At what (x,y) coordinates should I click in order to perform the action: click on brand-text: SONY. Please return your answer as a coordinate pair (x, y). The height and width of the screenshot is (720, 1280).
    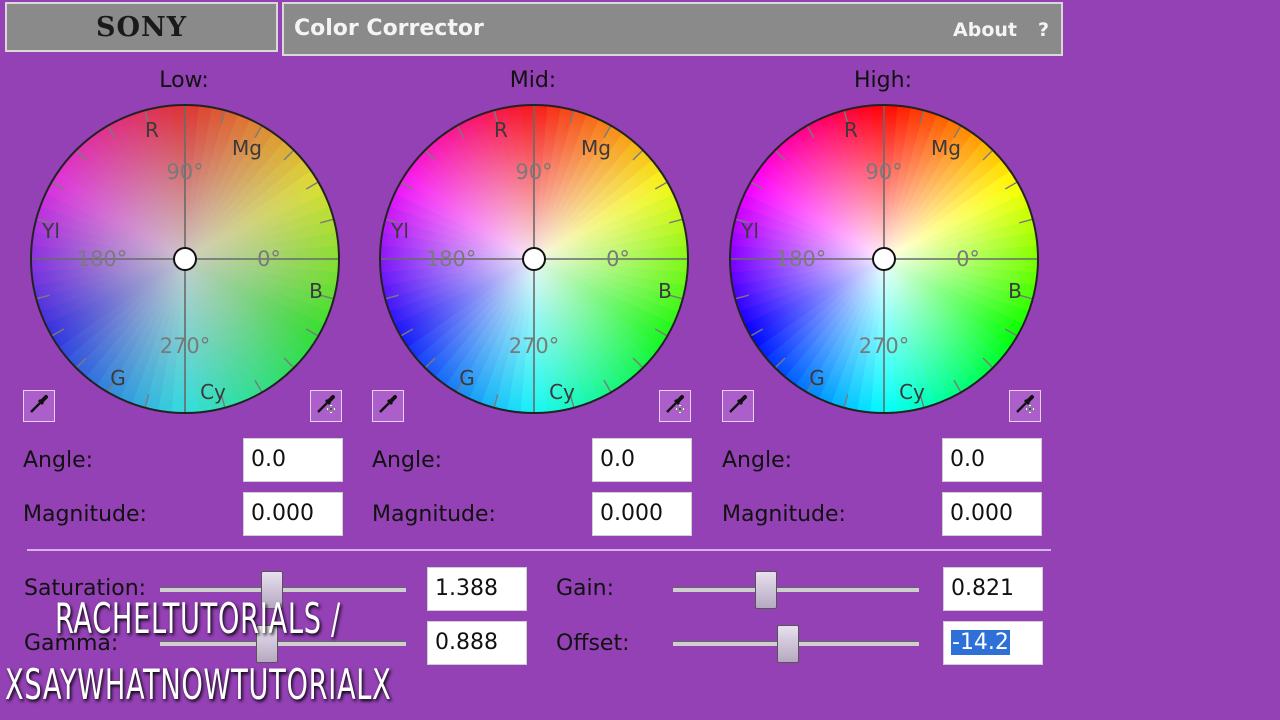
    Looking at the image, I should click on (141, 27).